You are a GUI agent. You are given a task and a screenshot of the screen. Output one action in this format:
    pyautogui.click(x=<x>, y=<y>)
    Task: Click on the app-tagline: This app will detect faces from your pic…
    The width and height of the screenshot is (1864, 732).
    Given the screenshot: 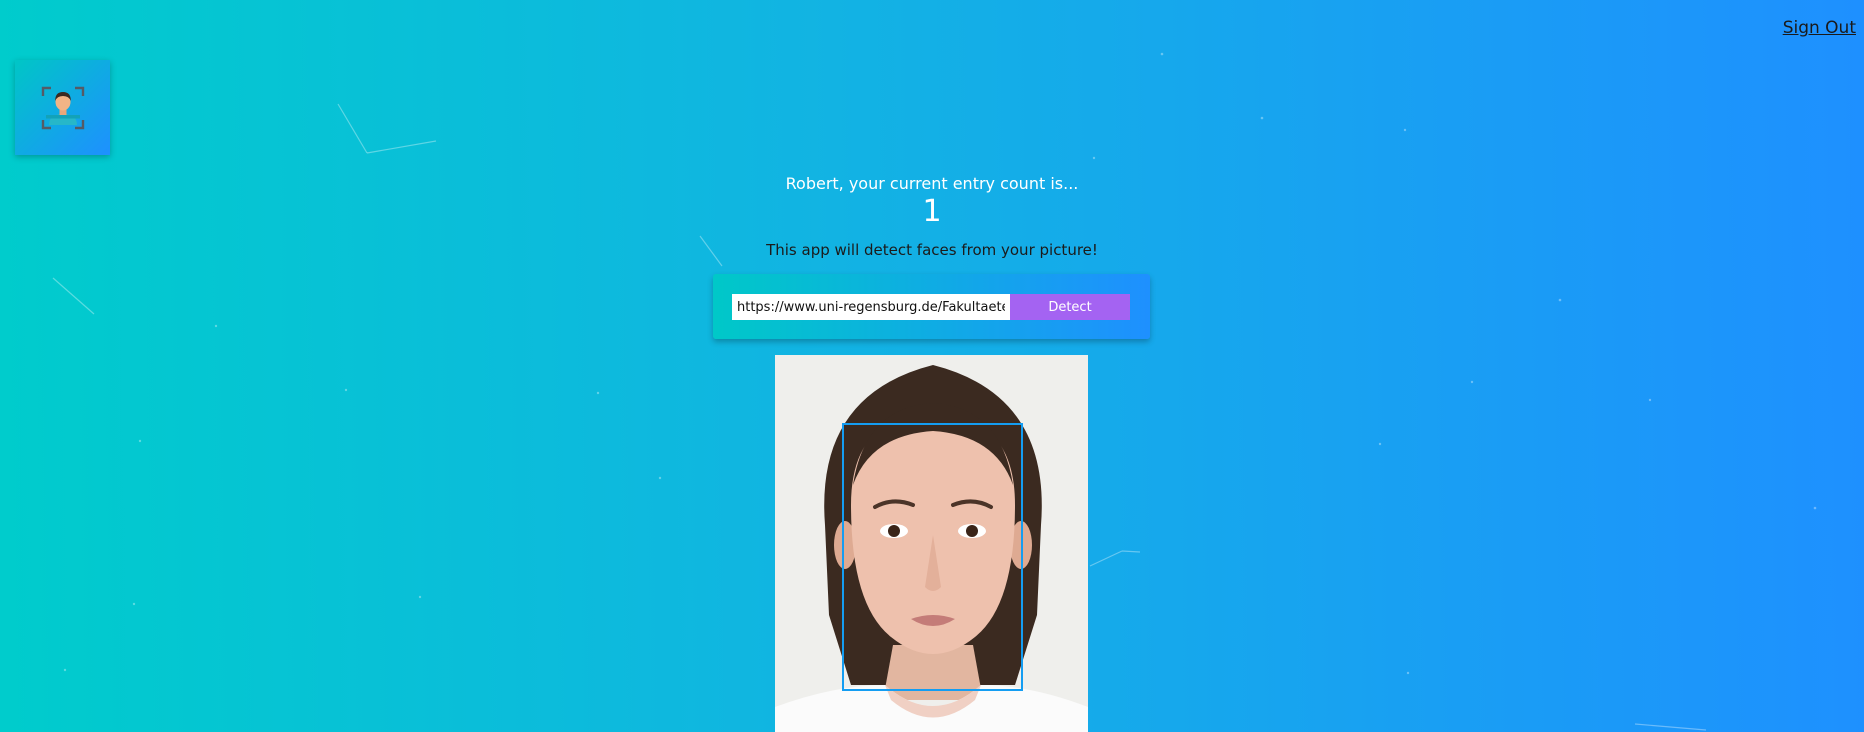 What is the action you would take?
    pyautogui.click(x=932, y=250)
    